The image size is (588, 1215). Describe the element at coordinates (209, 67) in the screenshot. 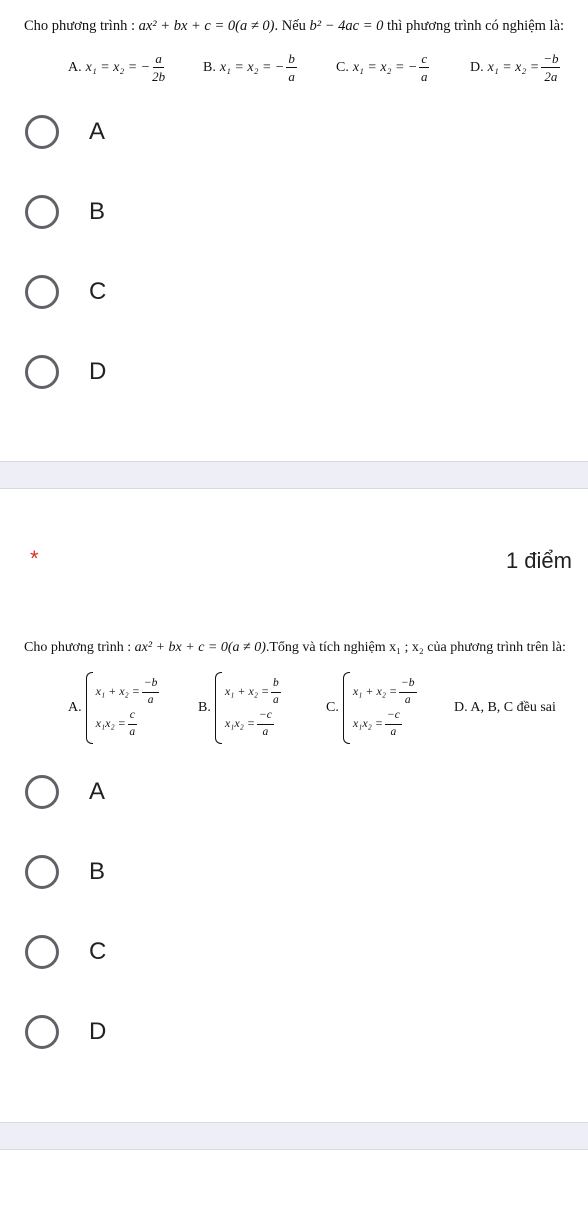

I see `q1-choice-b-label: B.` at that location.